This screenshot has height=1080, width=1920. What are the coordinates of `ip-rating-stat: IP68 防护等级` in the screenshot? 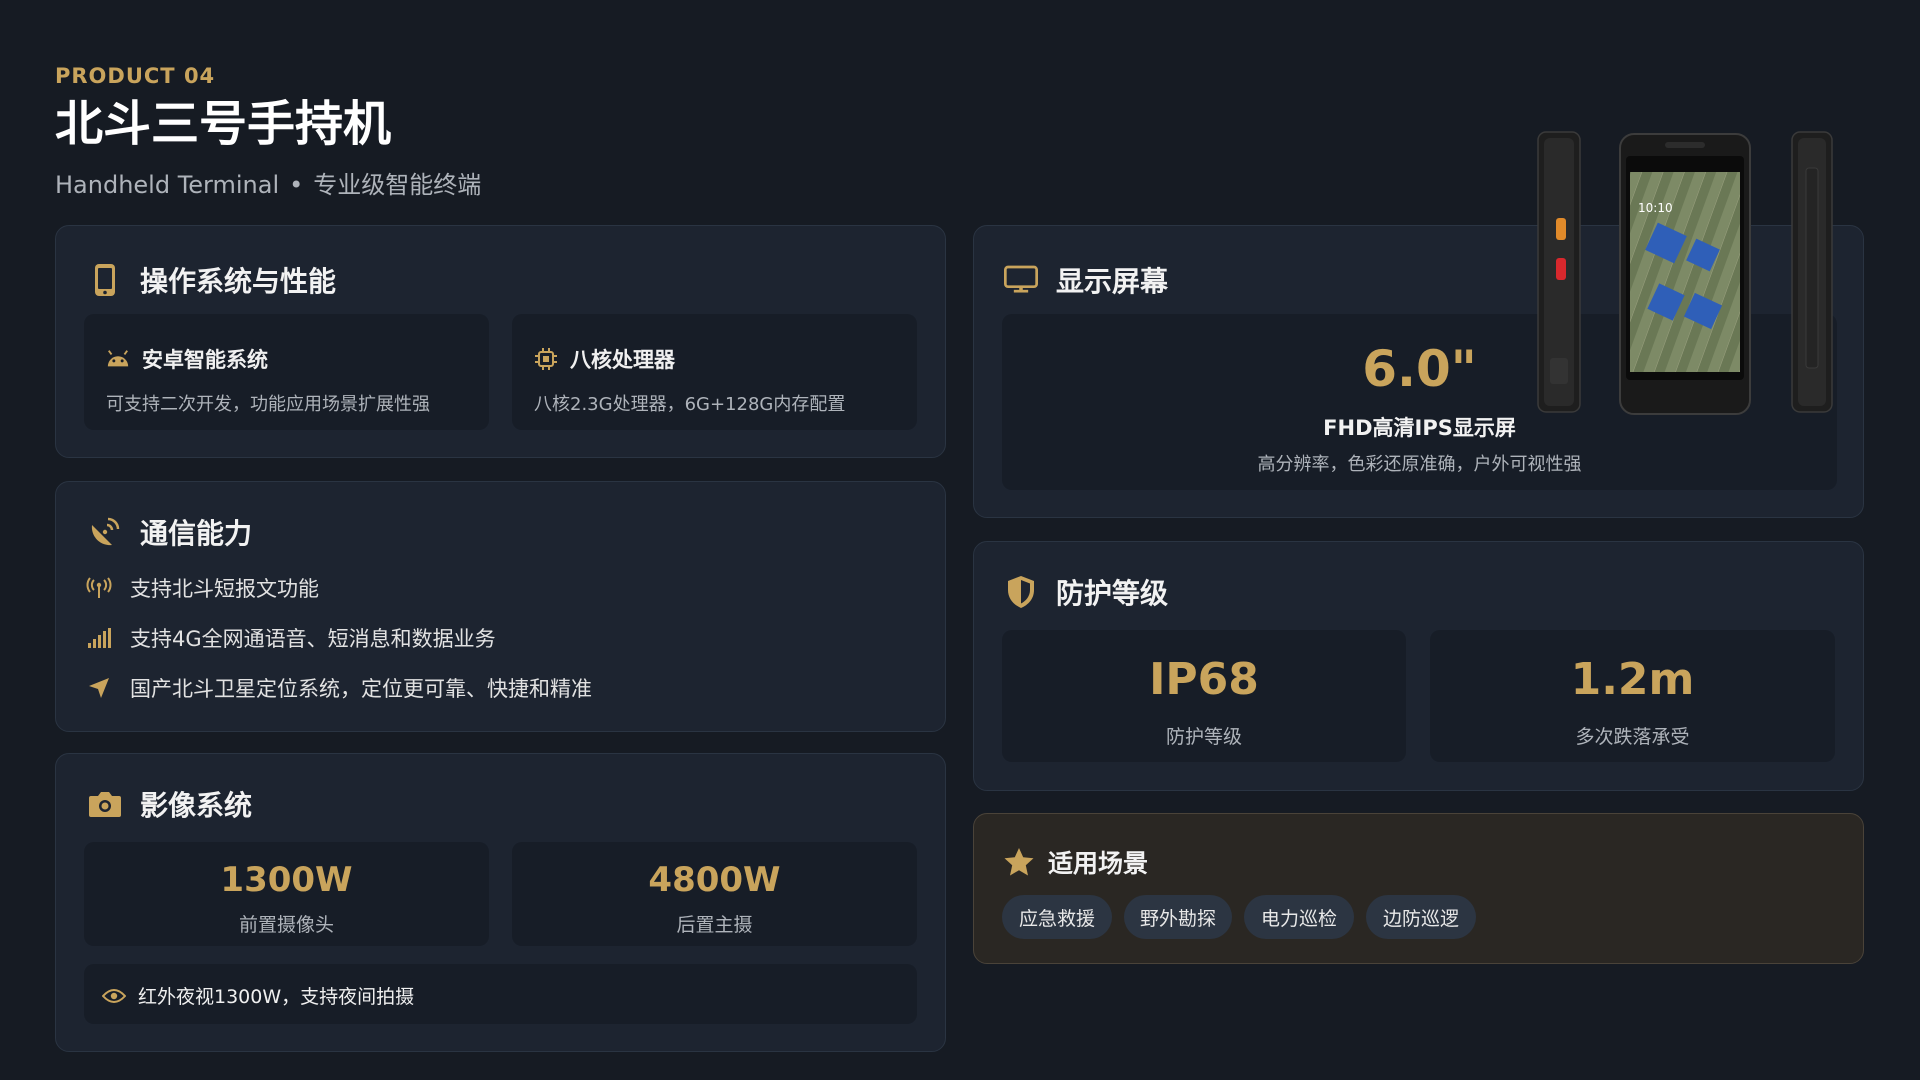 It's located at (1204, 696).